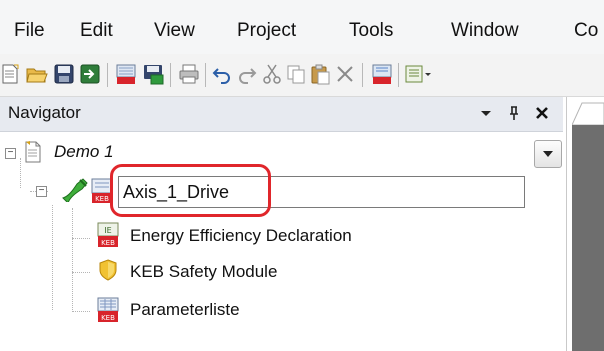 The image size is (604, 351). What do you see at coordinates (84, 152) in the screenshot?
I see `project-node-label: Demo 1` at bounding box center [84, 152].